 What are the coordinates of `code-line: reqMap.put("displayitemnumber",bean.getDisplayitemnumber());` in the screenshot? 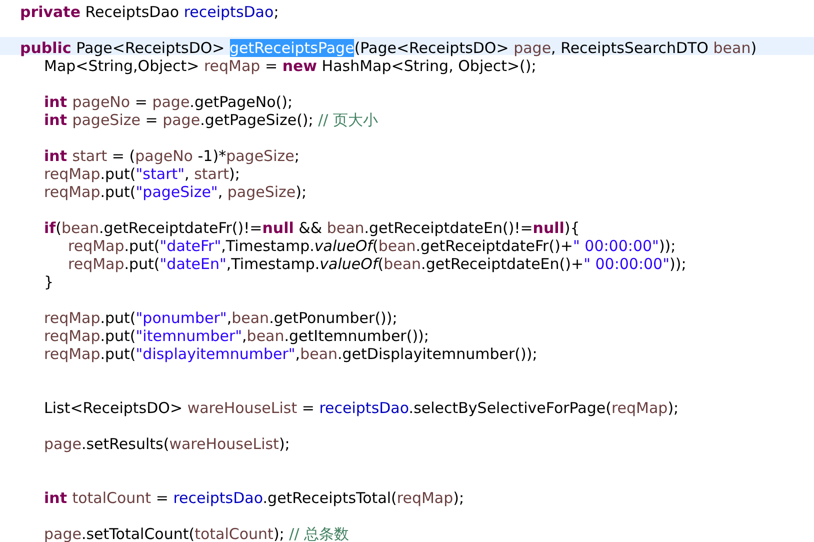 It's located at (291, 354).